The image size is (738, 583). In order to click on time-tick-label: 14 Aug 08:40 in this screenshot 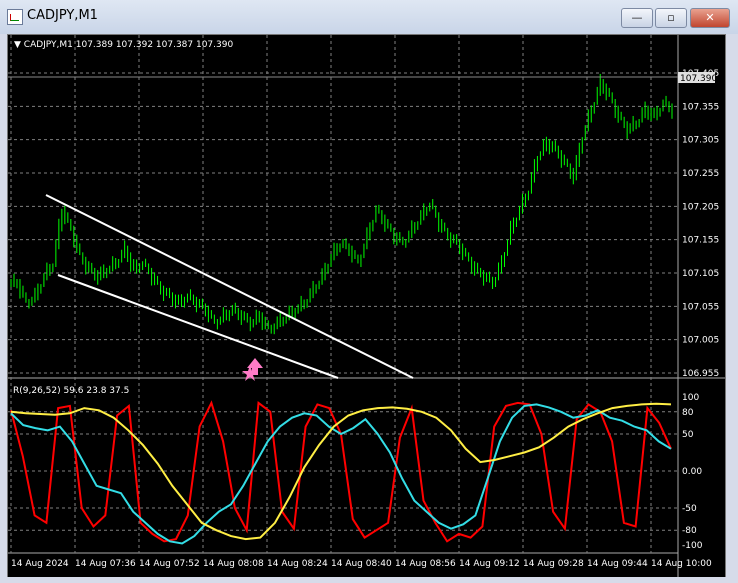, I will do `click(361, 564)`.